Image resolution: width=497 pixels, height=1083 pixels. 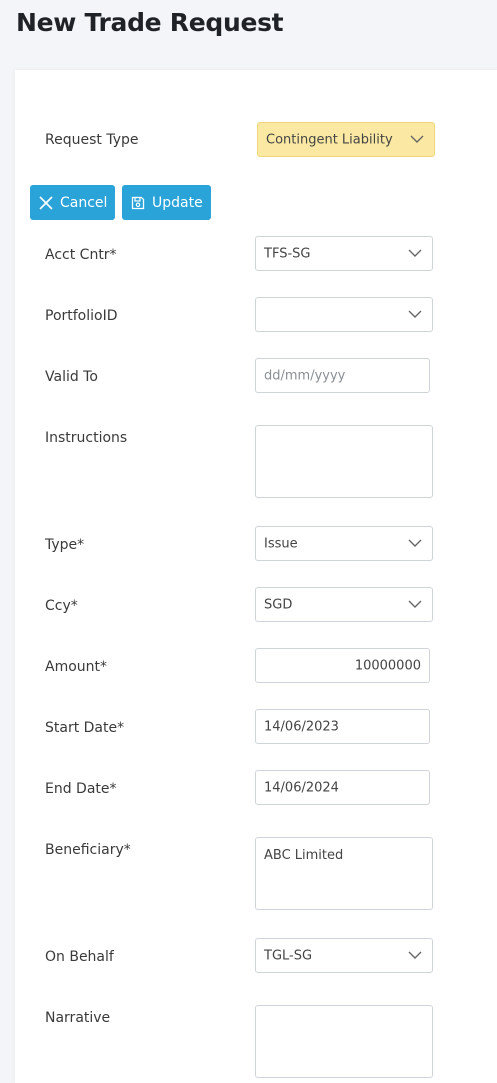 What do you see at coordinates (344, 604) in the screenshot?
I see `ccy-select: SGD` at bounding box center [344, 604].